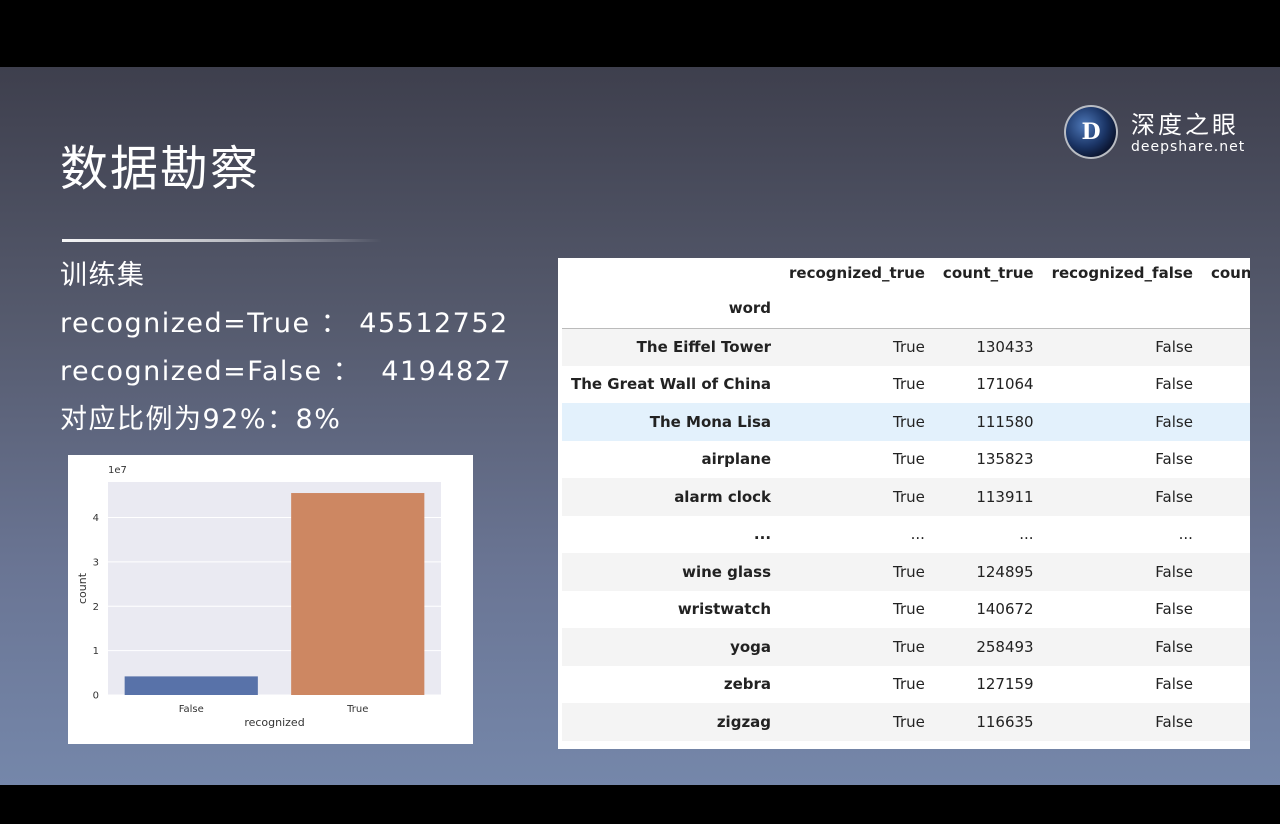 Image resolution: width=1280 pixels, height=824 pixels. Describe the element at coordinates (1005, 646) in the screenshot. I see `cell-count-true: 258493` at that location.